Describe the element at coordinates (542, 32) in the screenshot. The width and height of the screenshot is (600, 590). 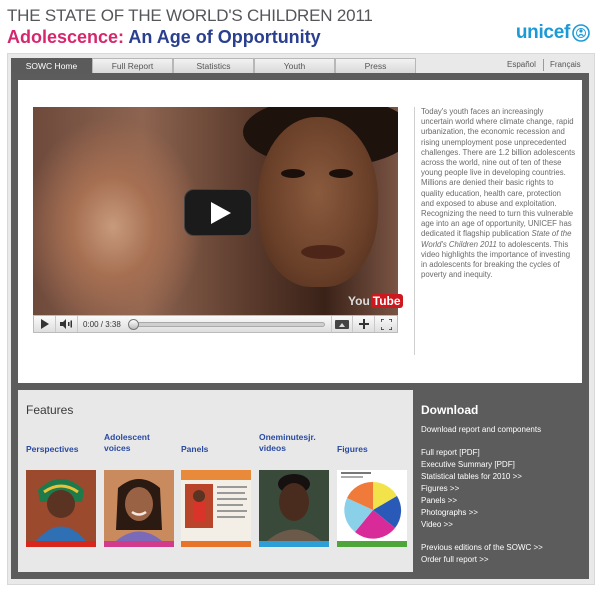
I see `unicef-logo-text: unicef` at that location.